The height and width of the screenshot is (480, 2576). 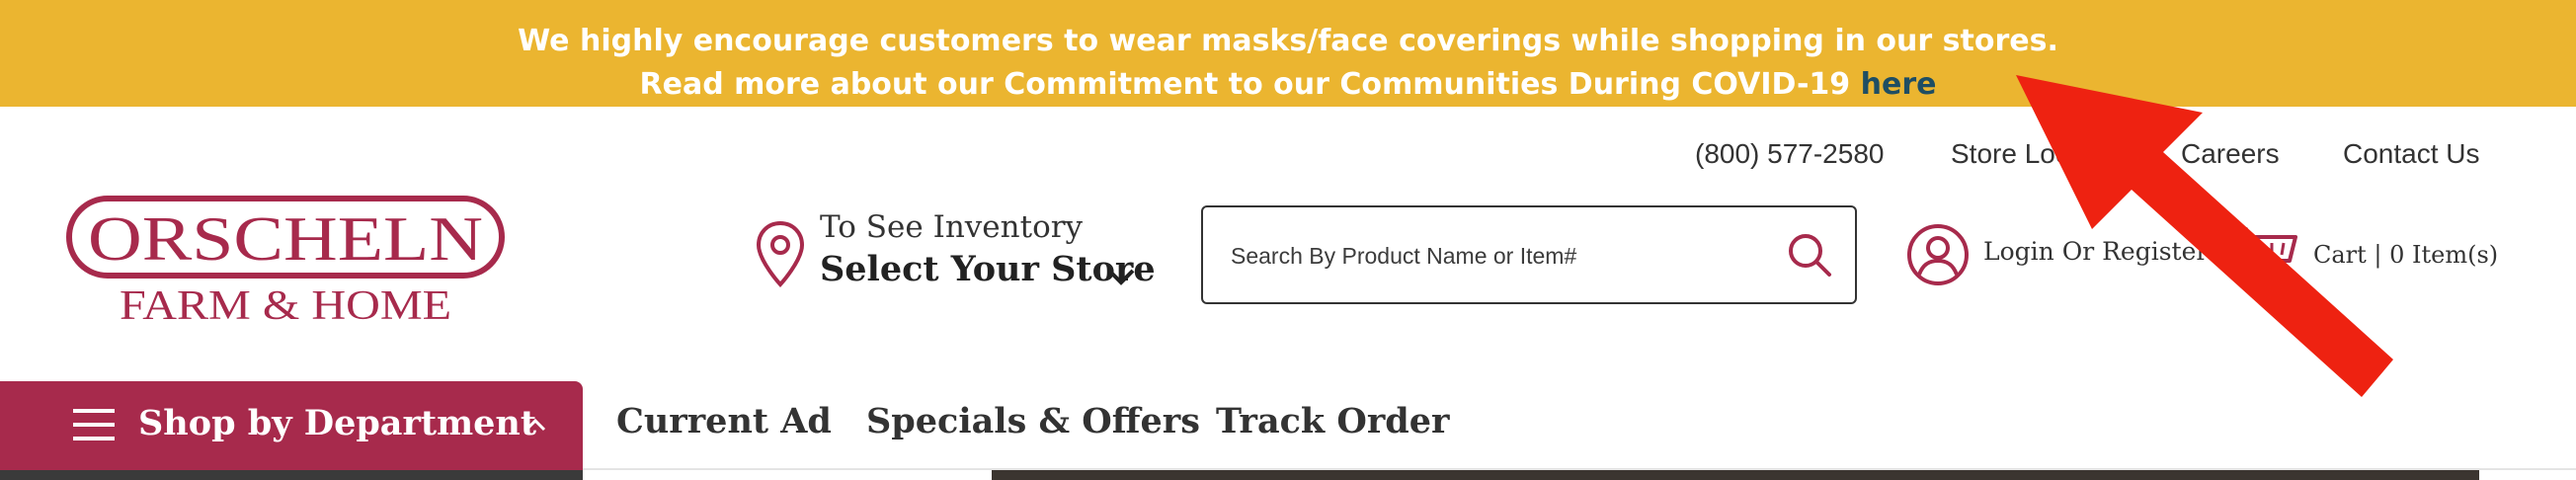 I want to click on logo-tagline-text: FARM & HOME, so click(x=285, y=305).